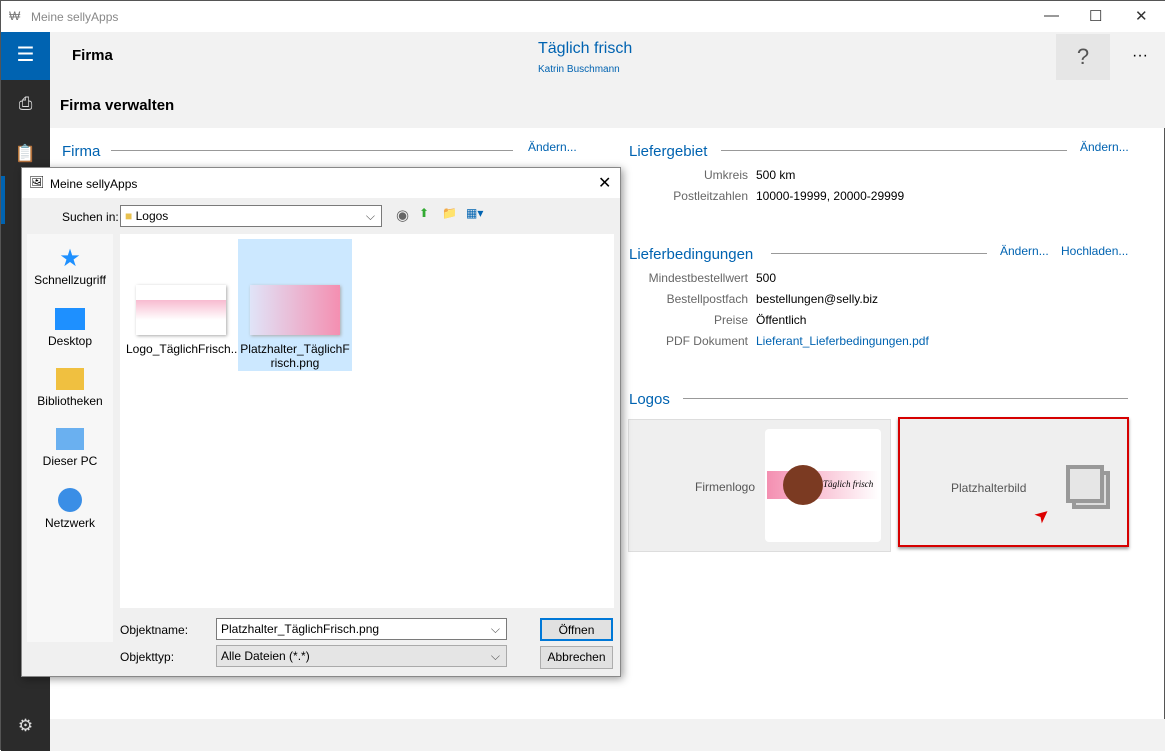 The image size is (1165, 751). Describe the element at coordinates (1083, 57) in the screenshot. I see `help-button: ?` at that location.